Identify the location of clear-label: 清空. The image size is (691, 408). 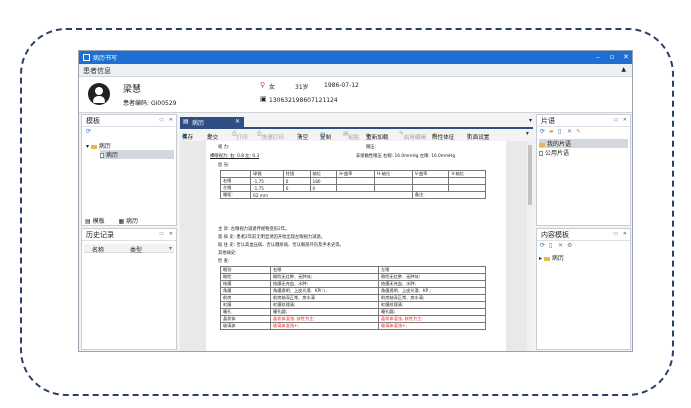
(303, 138).